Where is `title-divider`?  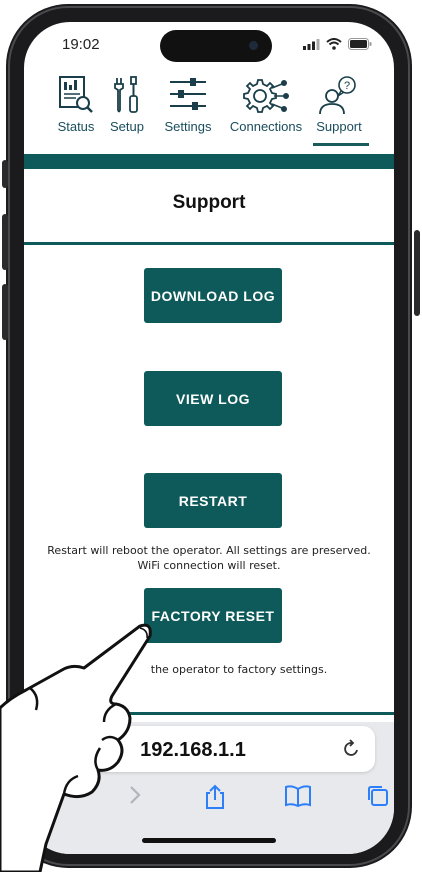
title-divider is located at coordinates (209, 243).